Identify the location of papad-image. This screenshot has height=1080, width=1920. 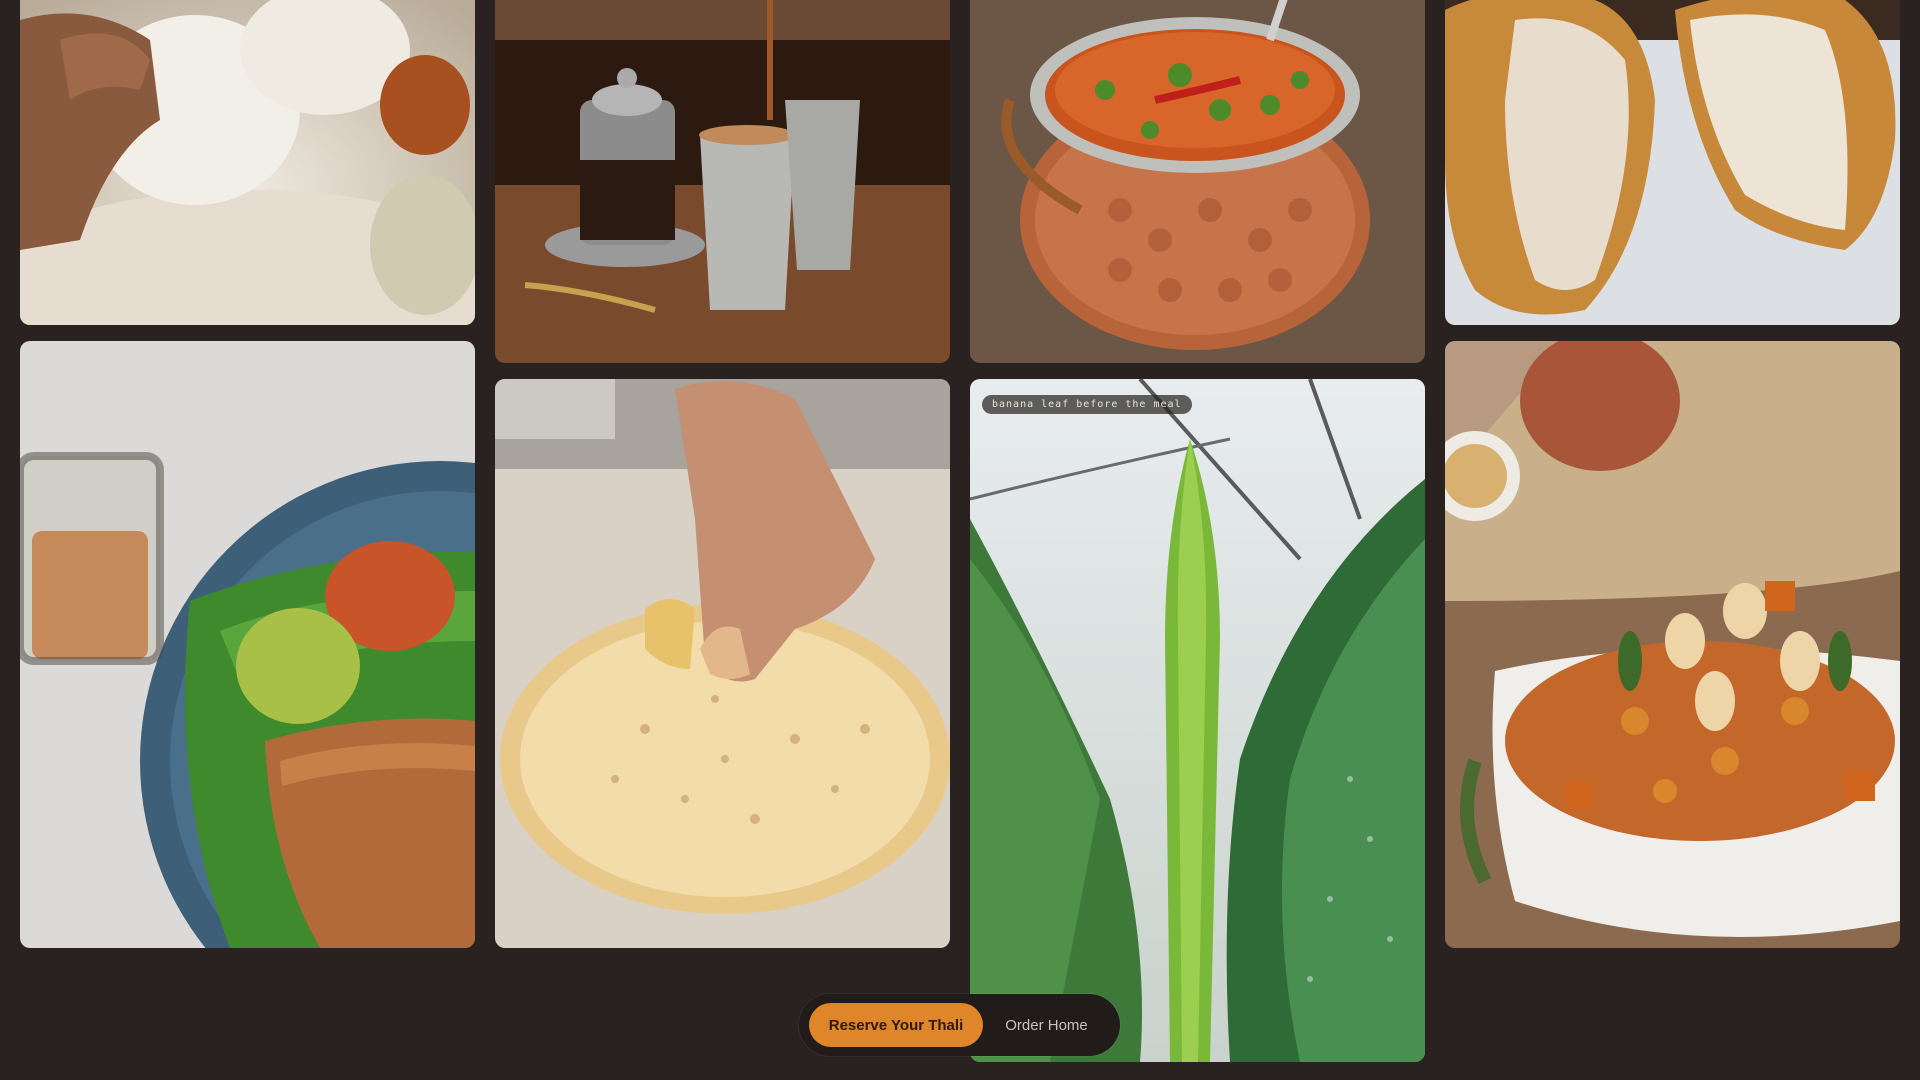
(722, 663).